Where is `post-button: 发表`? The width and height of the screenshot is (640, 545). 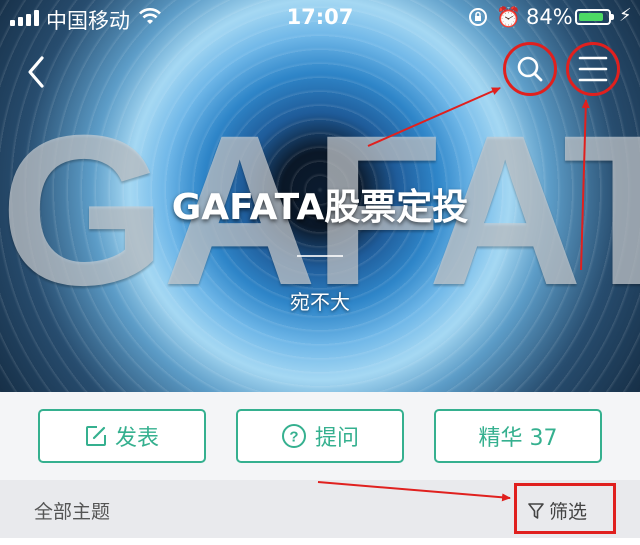
post-button: 发表 is located at coordinates (122, 436).